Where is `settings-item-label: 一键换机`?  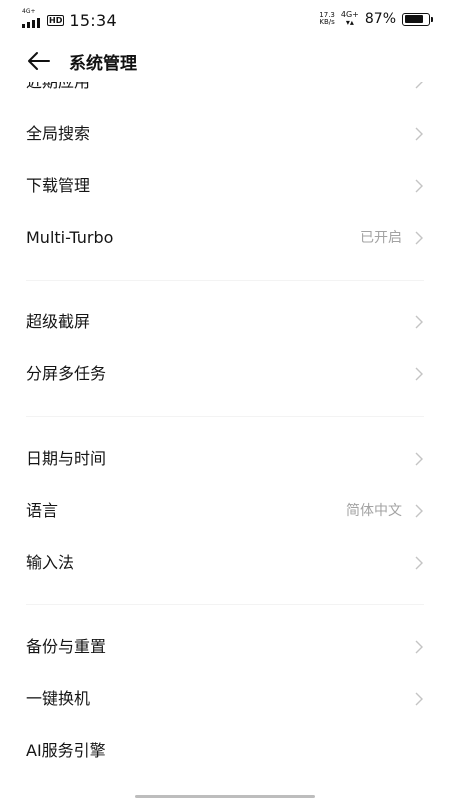
settings-item-label: 一键换机 is located at coordinates (58, 698).